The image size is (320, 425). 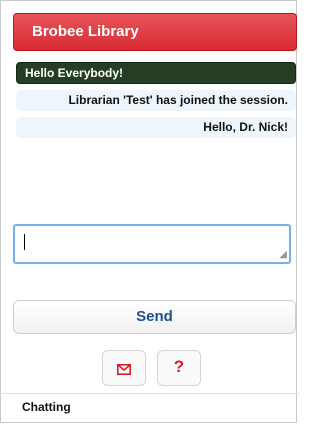 What do you see at coordinates (283, 255) in the screenshot?
I see `resize-handle-icon: ◢` at bounding box center [283, 255].